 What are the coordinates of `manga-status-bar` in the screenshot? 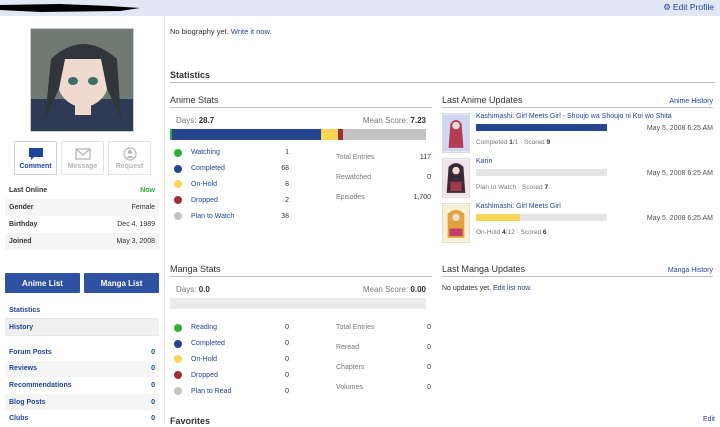 It's located at (298, 303).